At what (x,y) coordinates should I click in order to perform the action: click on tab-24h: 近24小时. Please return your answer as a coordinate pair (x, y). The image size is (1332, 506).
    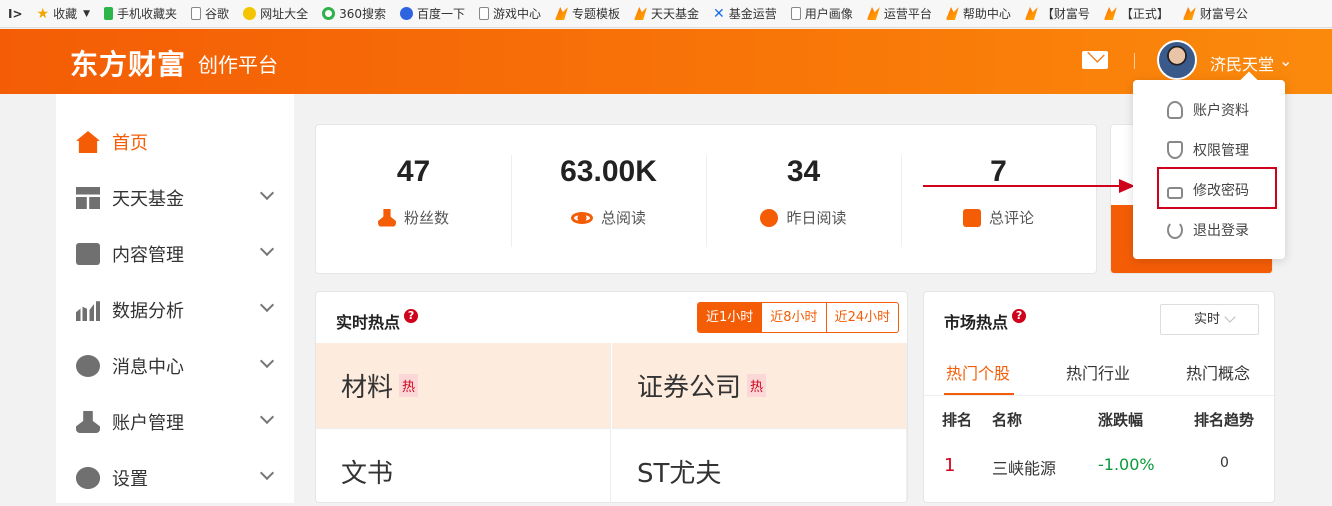
    Looking at the image, I should click on (862, 317).